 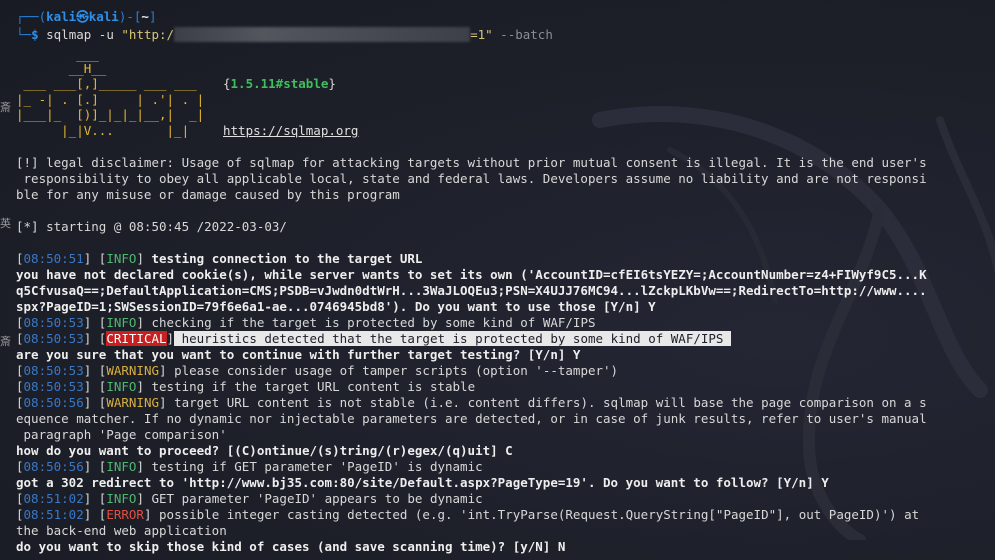 What do you see at coordinates (110, 114) in the screenshot?
I see `banner-line: |___|_ [)]_|_|_|__,| _|` at bounding box center [110, 114].